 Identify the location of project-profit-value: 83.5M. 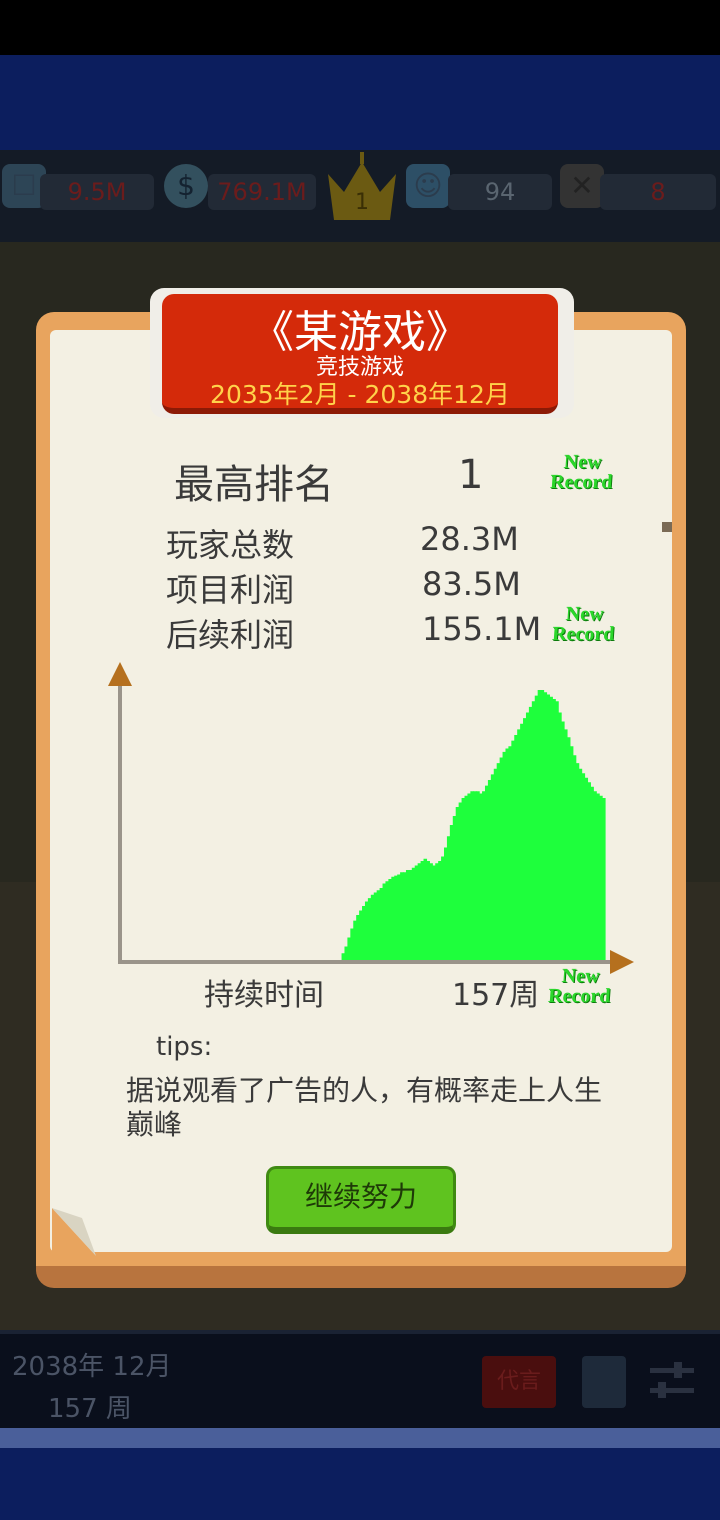
(471, 584).